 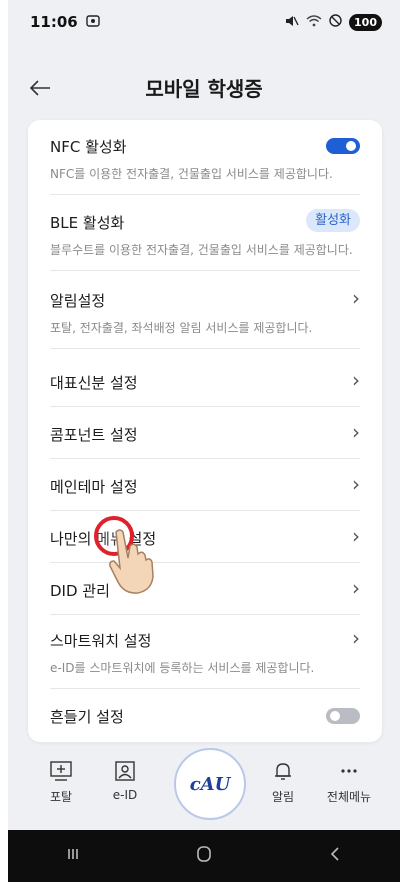 I want to click on back-nav-icon, so click(x=335, y=856).